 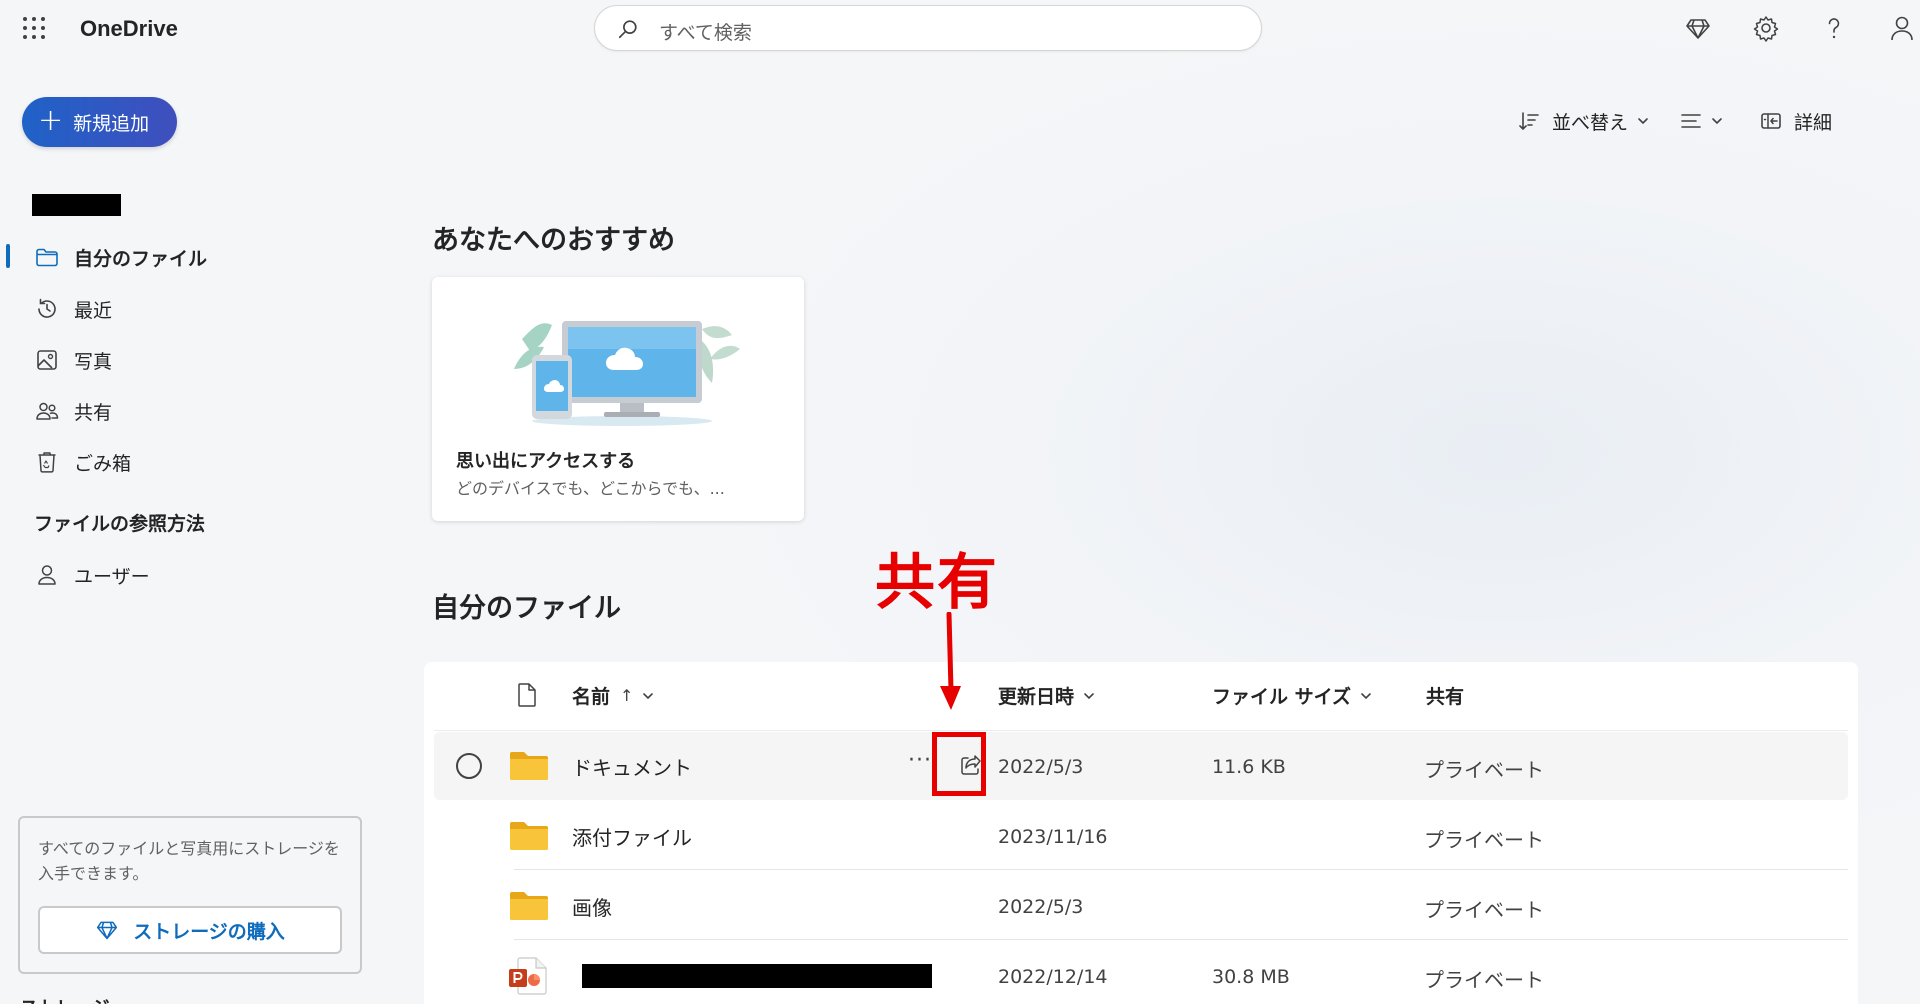 I want to click on person-icon, so click(x=47, y=575).